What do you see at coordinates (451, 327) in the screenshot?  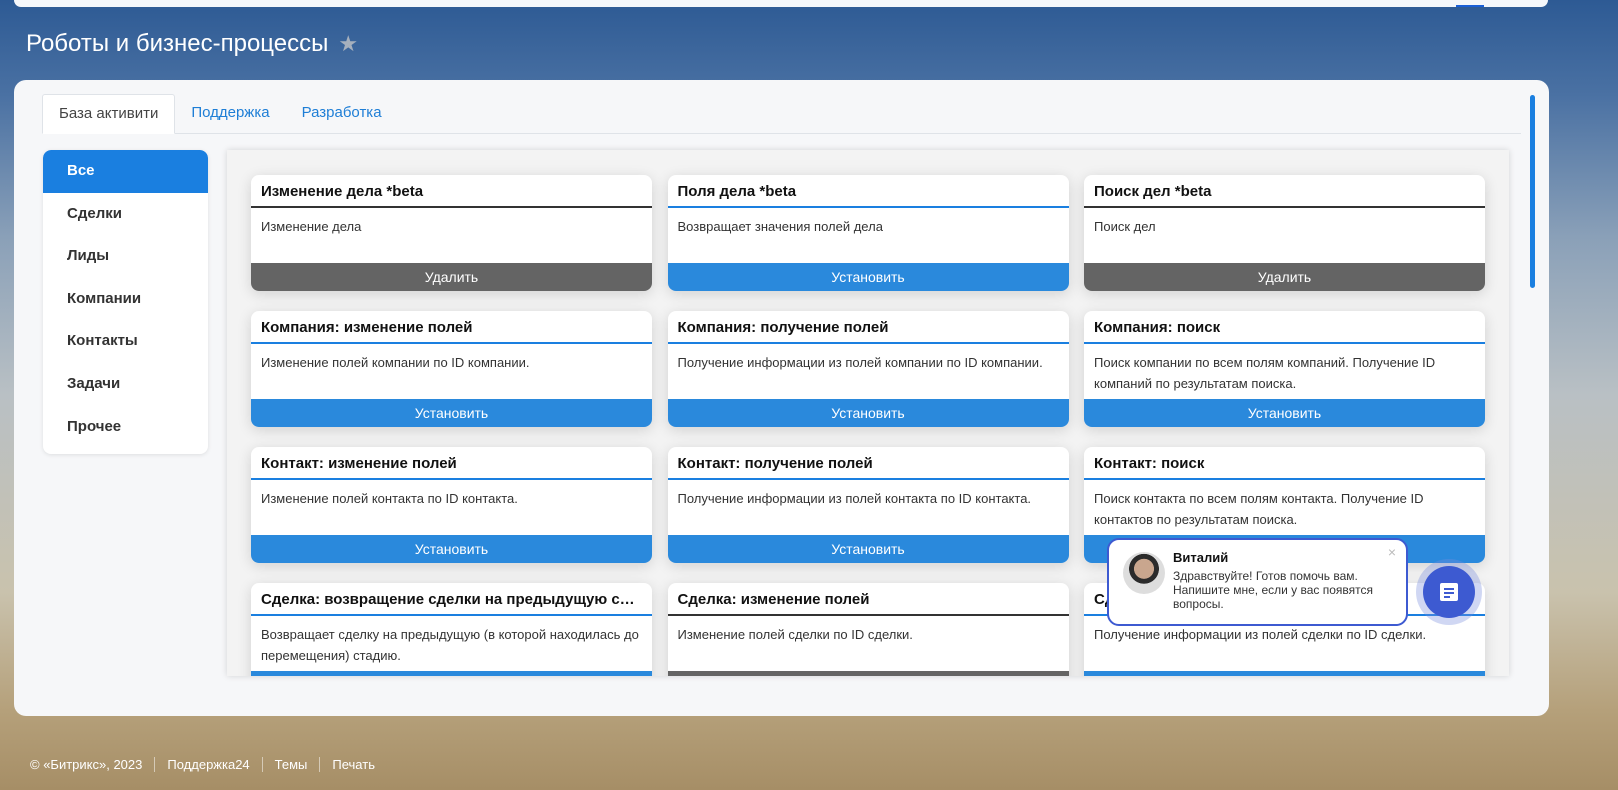 I see `card-title: Компания: изменение полей` at bounding box center [451, 327].